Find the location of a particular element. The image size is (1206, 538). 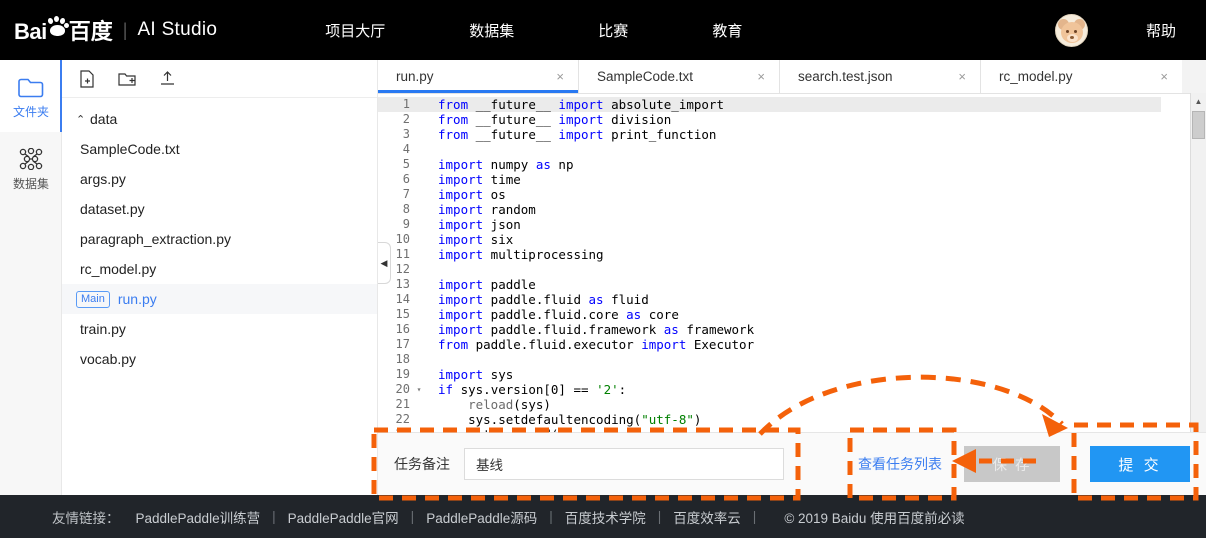

line-number: 19 is located at coordinates (402, 374).